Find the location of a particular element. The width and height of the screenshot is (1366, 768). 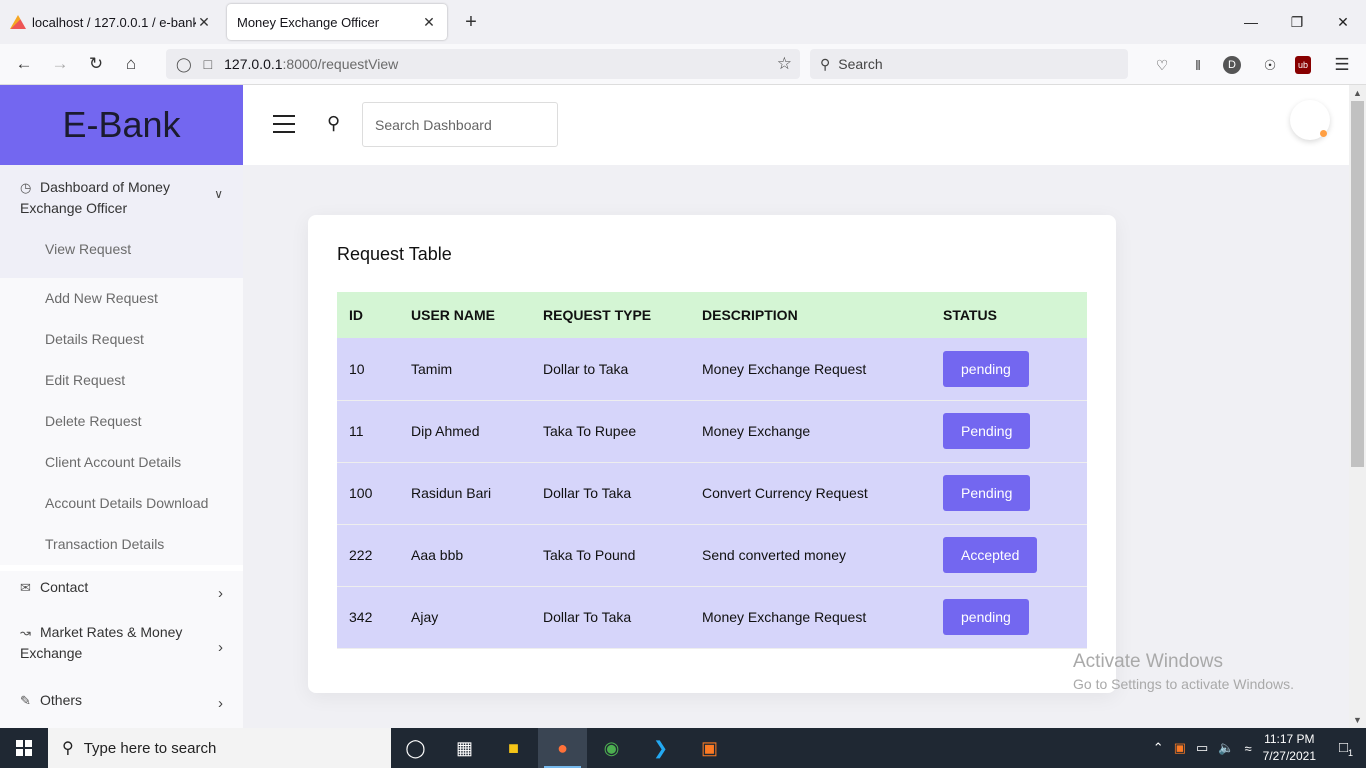

cell-status: pending is located at coordinates (1009, 617).